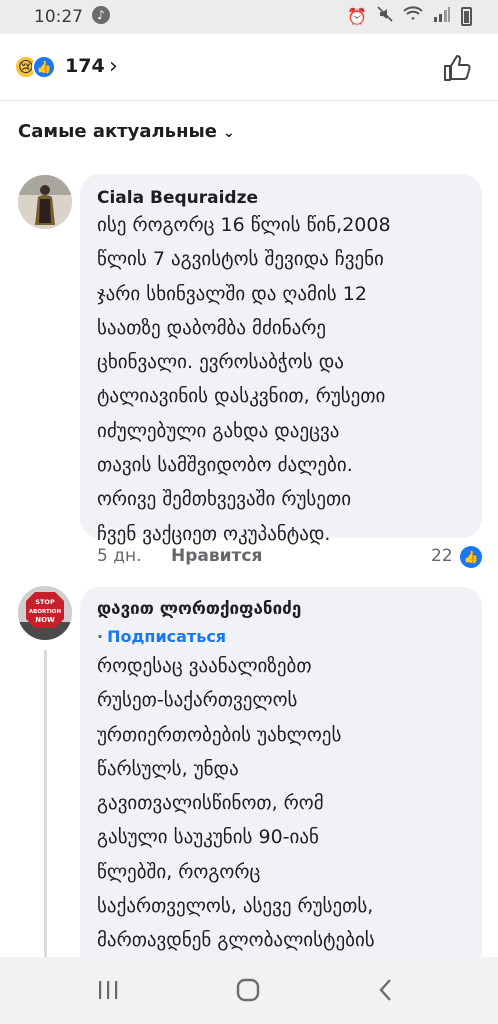 The height and width of the screenshot is (1024, 498). What do you see at coordinates (177, 198) in the screenshot?
I see `comment-author: Ciala Bequraidze` at bounding box center [177, 198].